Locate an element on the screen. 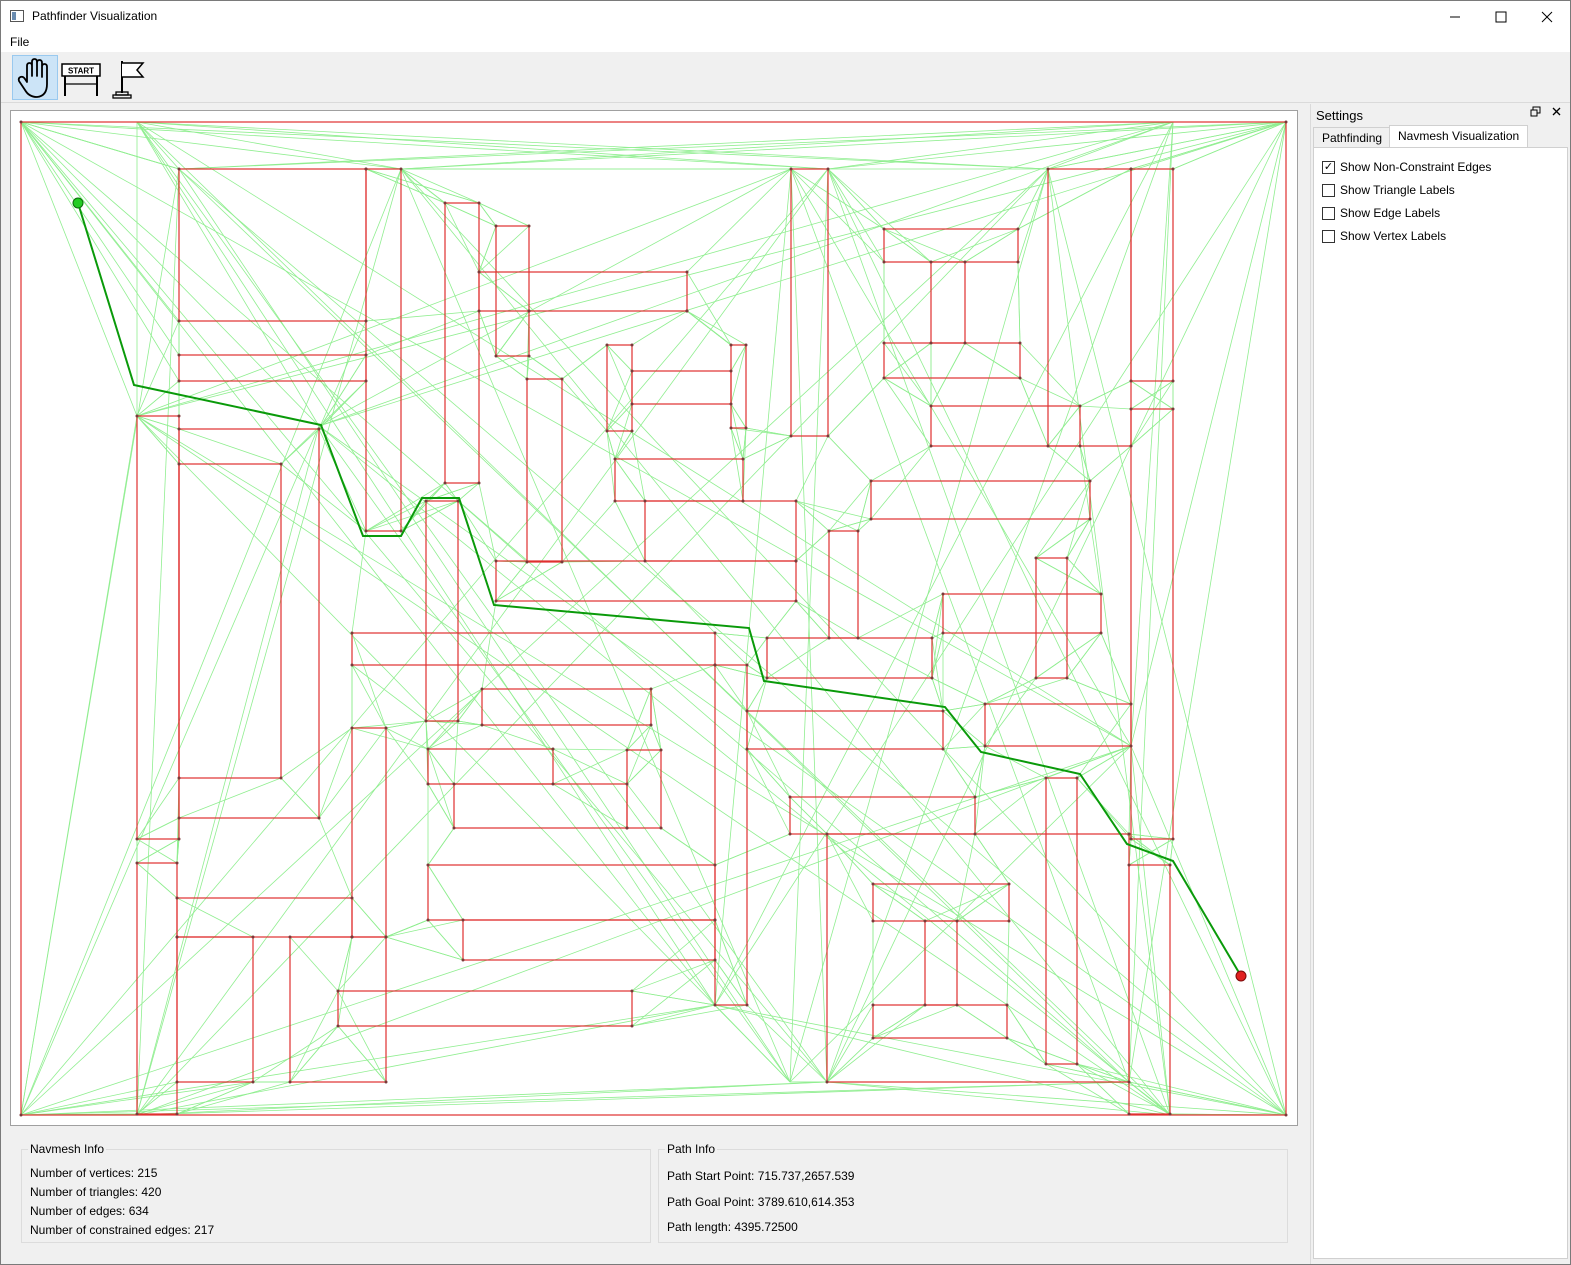 The image size is (1571, 1265). minimize-button is located at coordinates (1455, 16).